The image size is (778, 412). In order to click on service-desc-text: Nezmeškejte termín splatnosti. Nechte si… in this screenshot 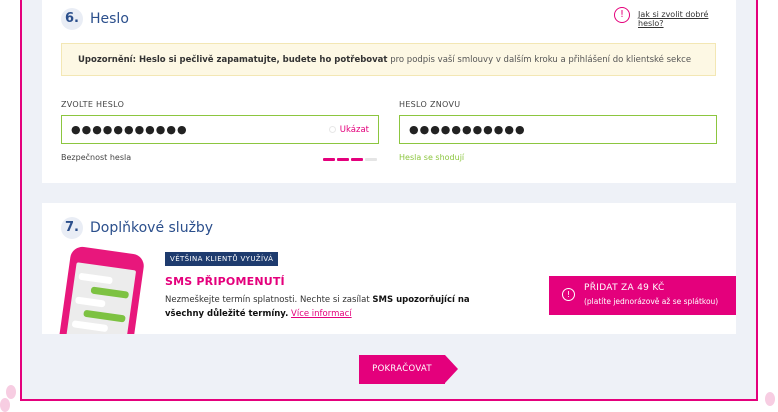, I will do `click(267, 300)`.